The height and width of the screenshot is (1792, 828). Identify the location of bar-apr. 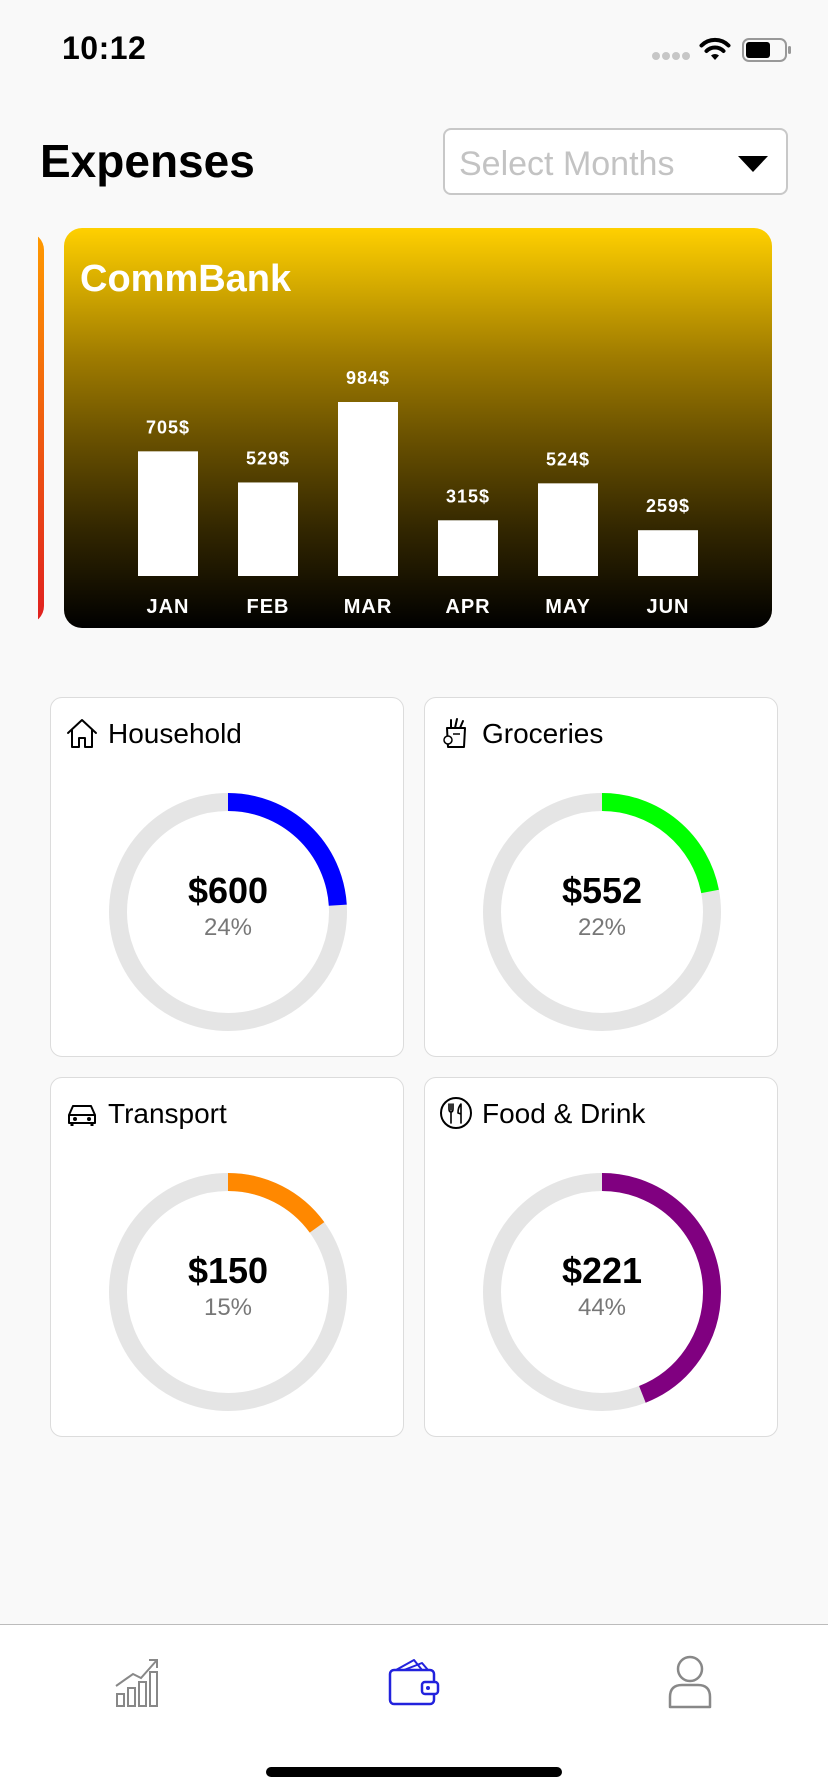
(468, 548).